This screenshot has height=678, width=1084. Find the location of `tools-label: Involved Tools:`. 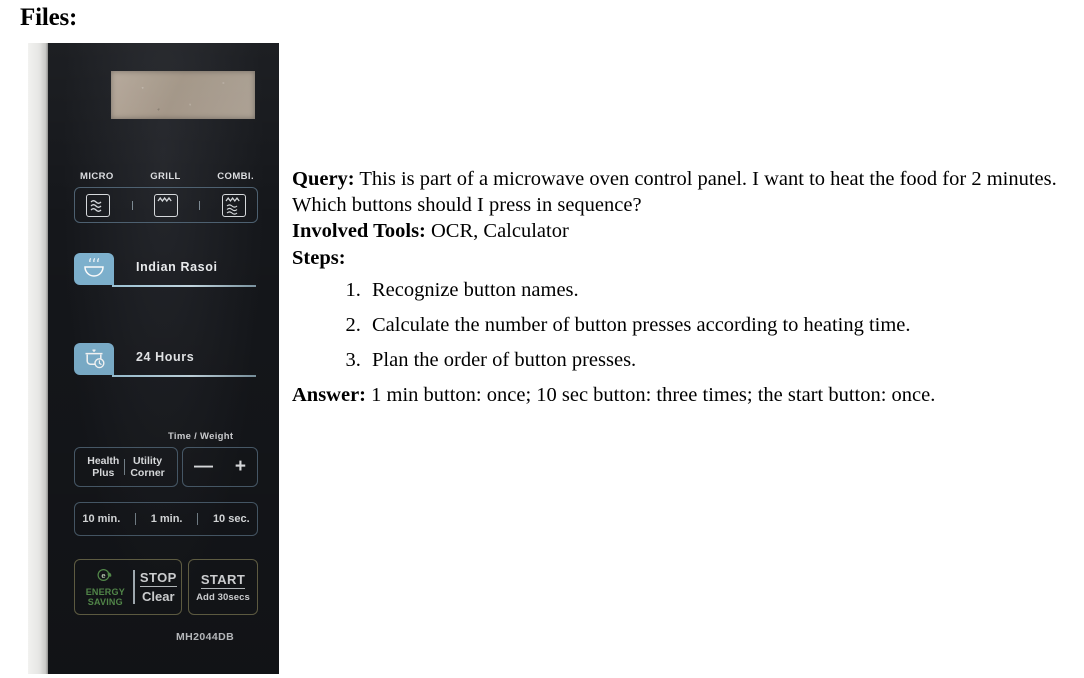

tools-label: Involved Tools: is located at coordinates (359, 231).